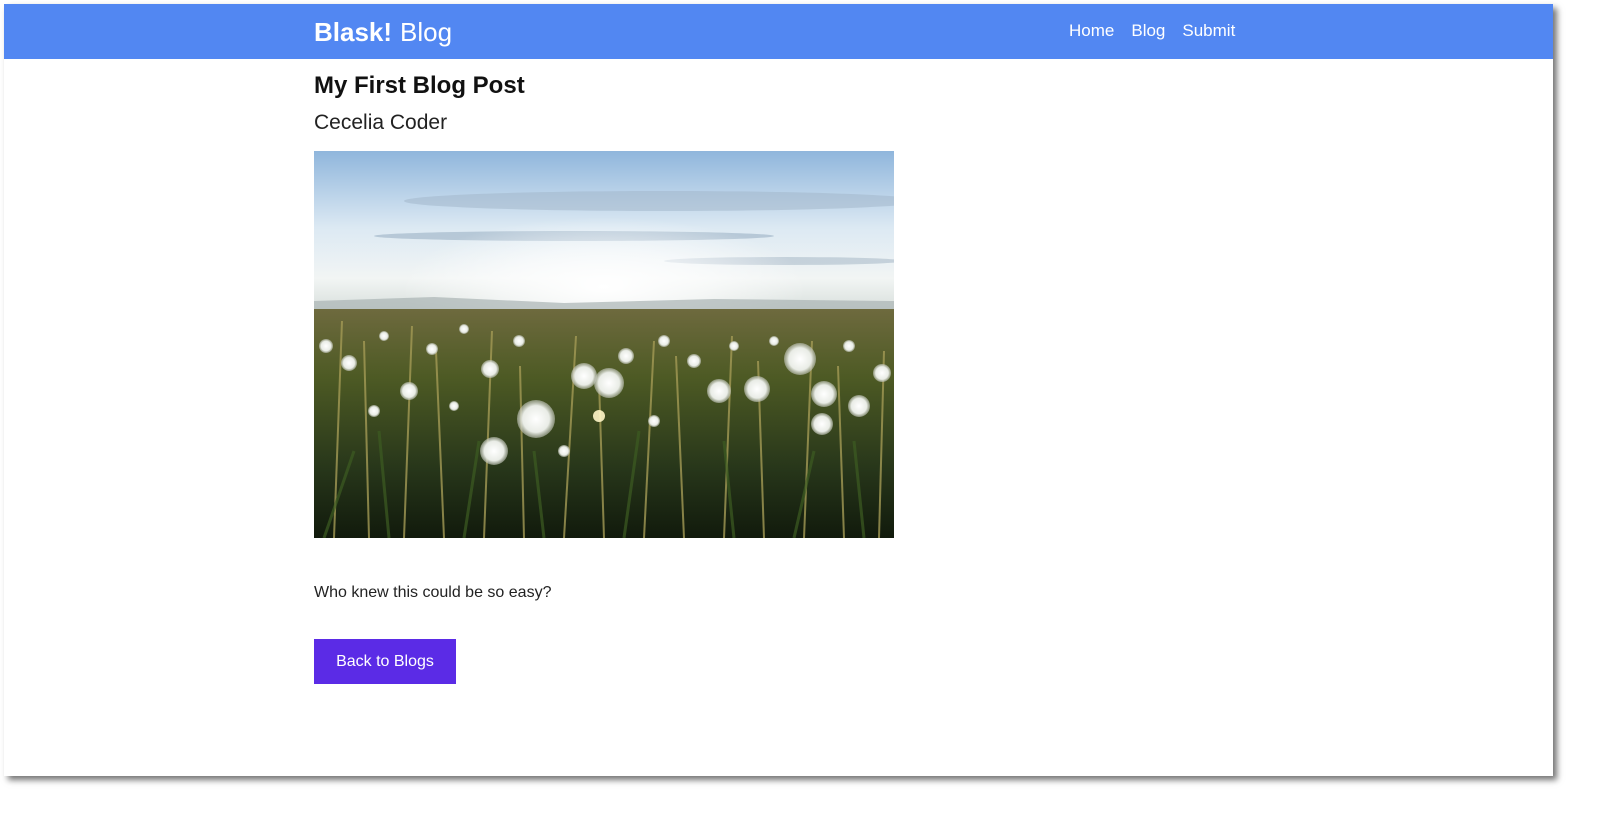 Image resolution: width=1620 pixels, height=819 pixels. What do you see at coordinates (1208, 31) in the screenshot?
I see `nav-link-submit: Submit` at bounding box center [1208, 31].